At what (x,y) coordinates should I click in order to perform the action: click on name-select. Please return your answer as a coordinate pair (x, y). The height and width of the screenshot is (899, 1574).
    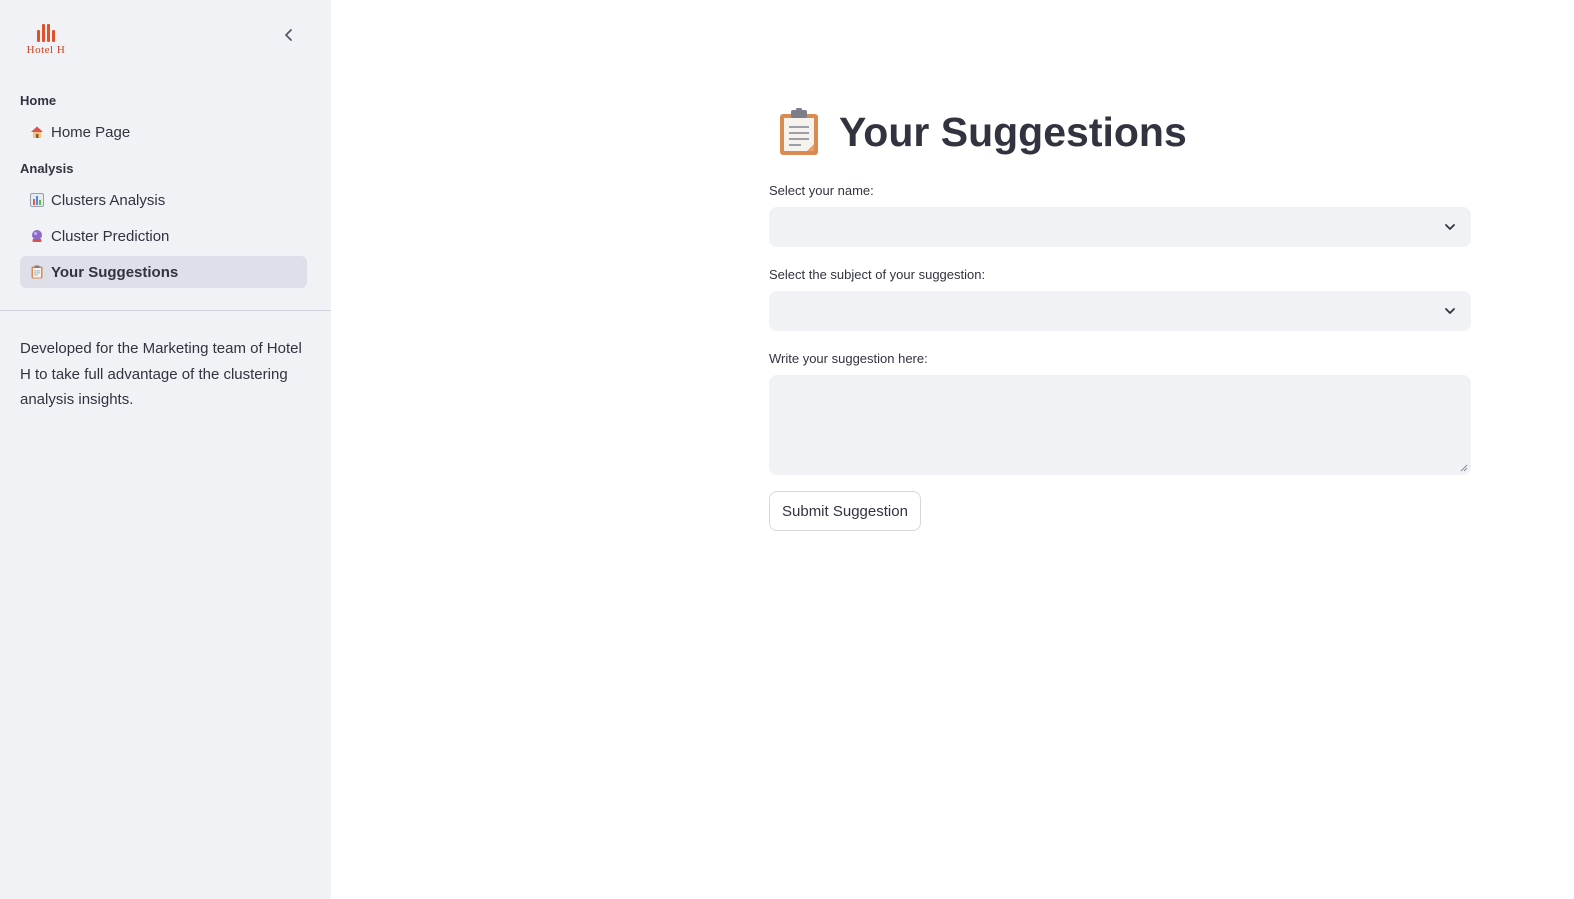
    Looking at the image, I should click on (1120, 227).